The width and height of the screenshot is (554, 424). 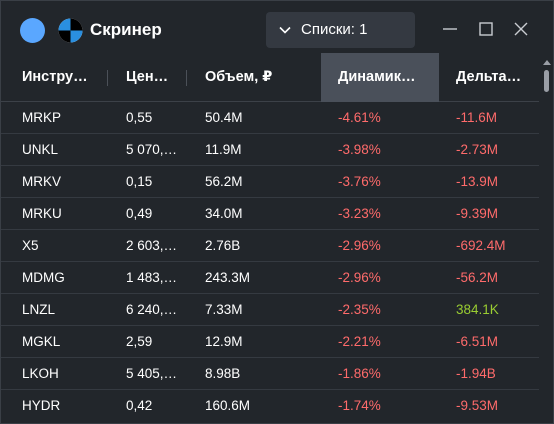 What do you see at coordinates (224, 341) in the screenshot?
I see `volume-cell: 12.9M` at bounding box center [224, 341].